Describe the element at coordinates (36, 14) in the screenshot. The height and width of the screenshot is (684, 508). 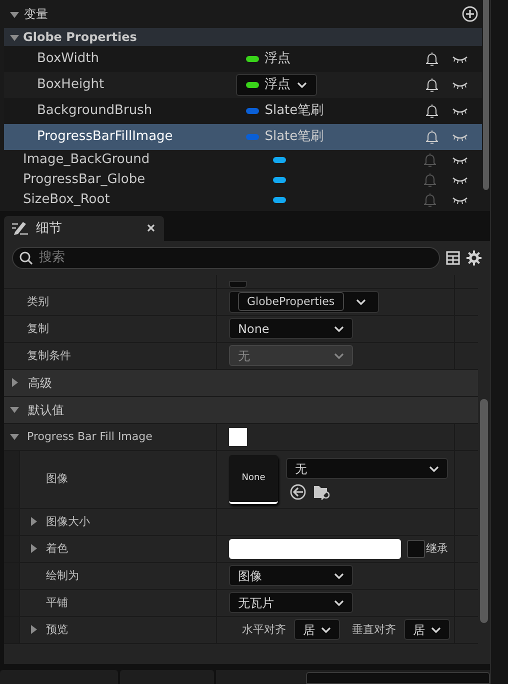
I see `section-title: 变量` at that location.